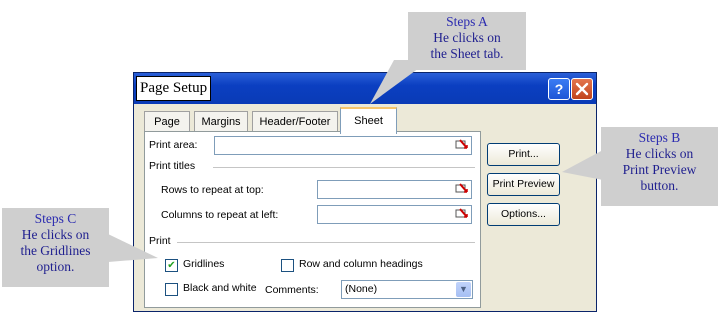 The height and width of the screenshot is (312, 720). Describe the element at coordinates (172, 166) in the screenshot. I see `print-titles-label: Print titles` at that location.